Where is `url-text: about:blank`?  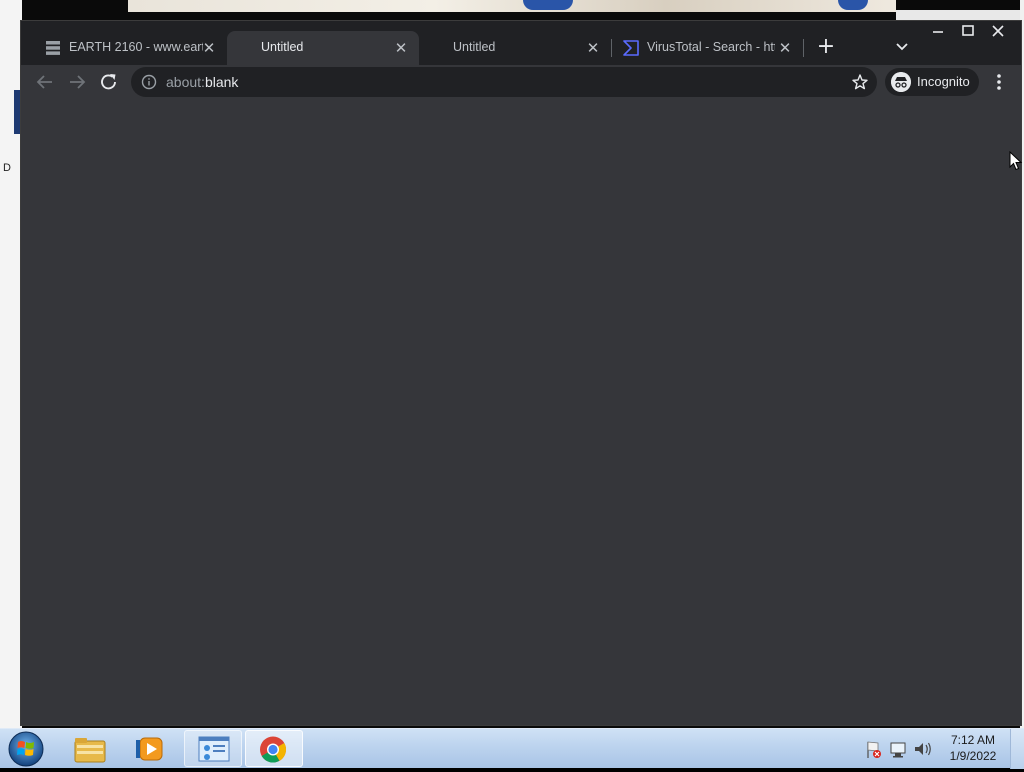
url-text: about:blank is located at coordinates (202, 82).